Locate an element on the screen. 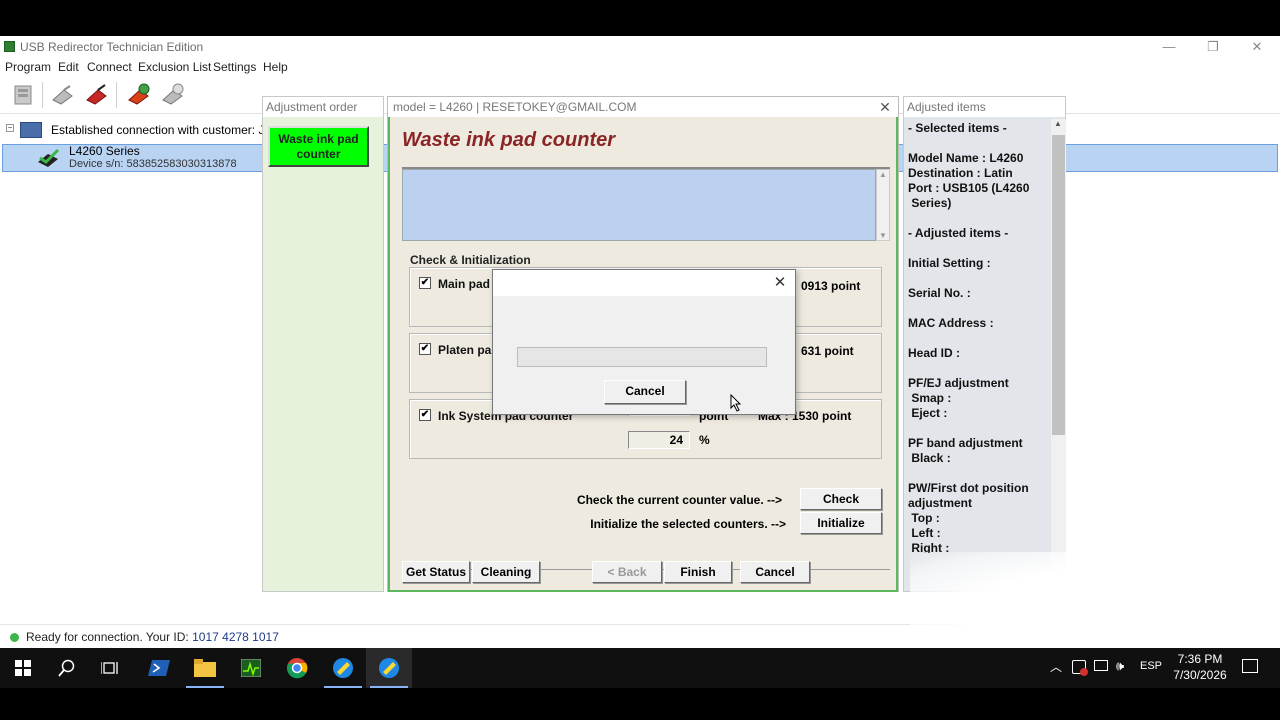 This screenshot has height=720, width=1280. waste-ink-pad-counter-button: Waste ink pad counter is located at coordinates (318, 146).